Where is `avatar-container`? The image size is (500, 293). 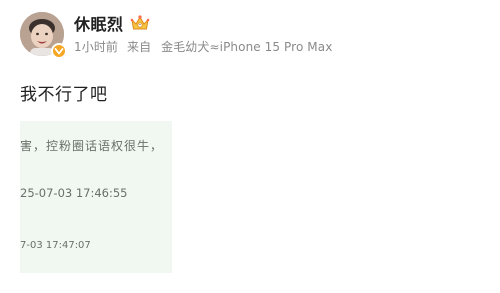
avatar-container is located at coordinates (43, 35).